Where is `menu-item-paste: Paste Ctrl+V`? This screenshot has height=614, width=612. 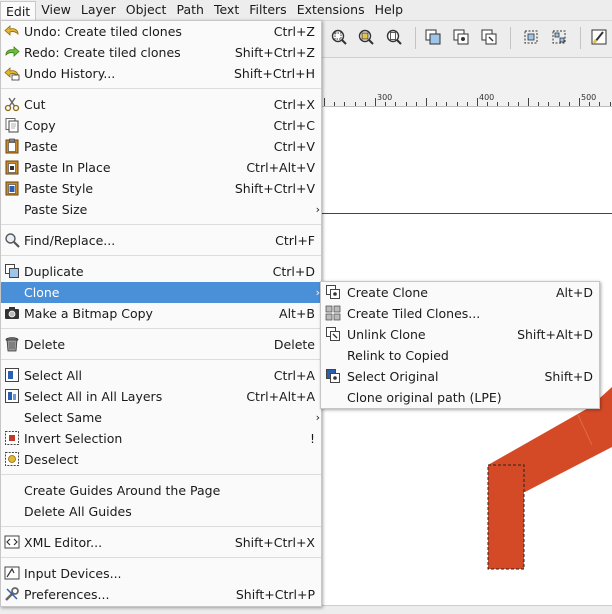 menu-item-paste: Paste Ctrl+V is located at coordinates (161, 146).